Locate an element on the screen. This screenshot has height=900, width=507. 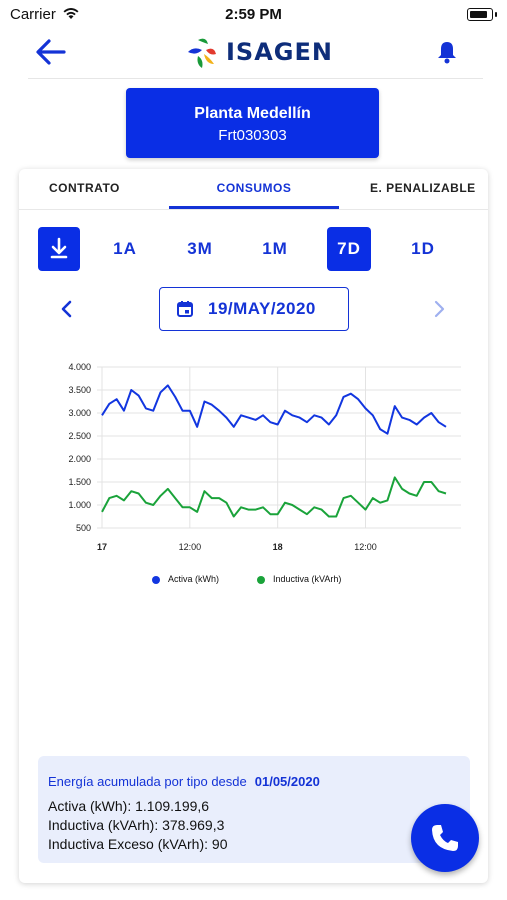
legend-item-inductiva: Inductiva (kVArh) is located at coordinates (299, 579).